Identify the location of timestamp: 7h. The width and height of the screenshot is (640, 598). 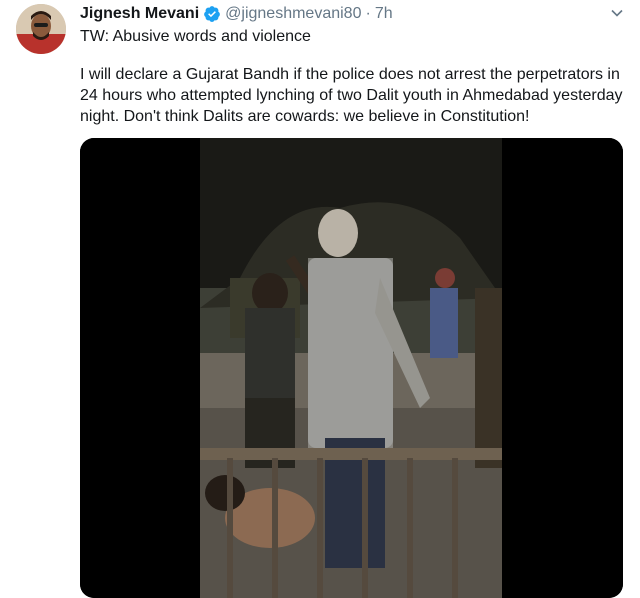
(384, 14).